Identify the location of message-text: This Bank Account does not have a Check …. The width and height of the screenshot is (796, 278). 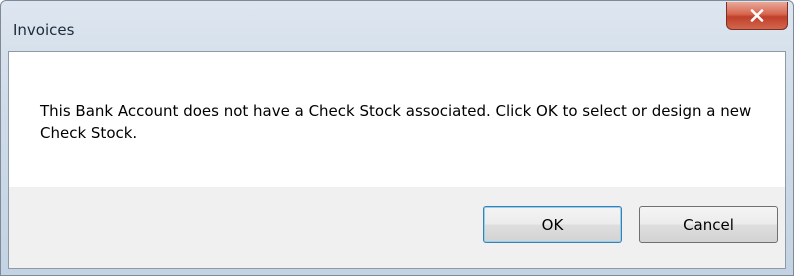
(396, 122).